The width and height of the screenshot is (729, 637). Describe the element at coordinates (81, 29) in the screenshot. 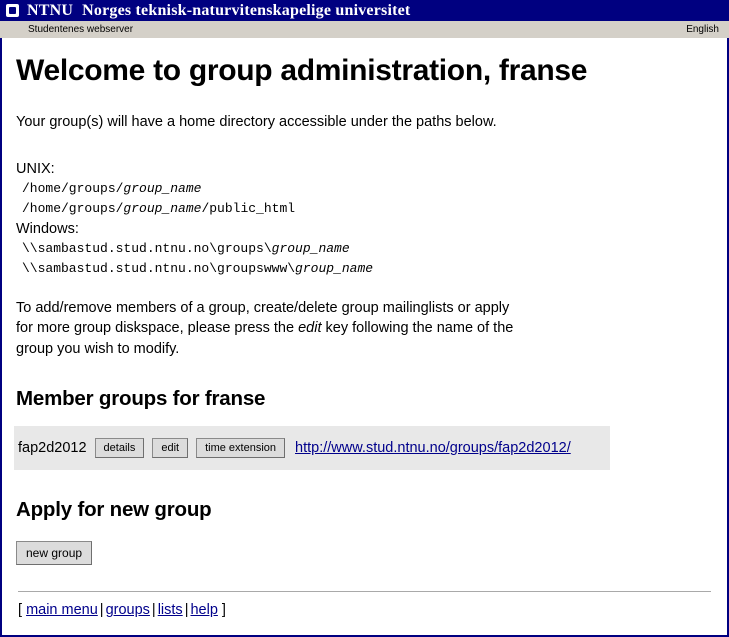

I see `subbar-service-label: Studentenes webserver` at that location.